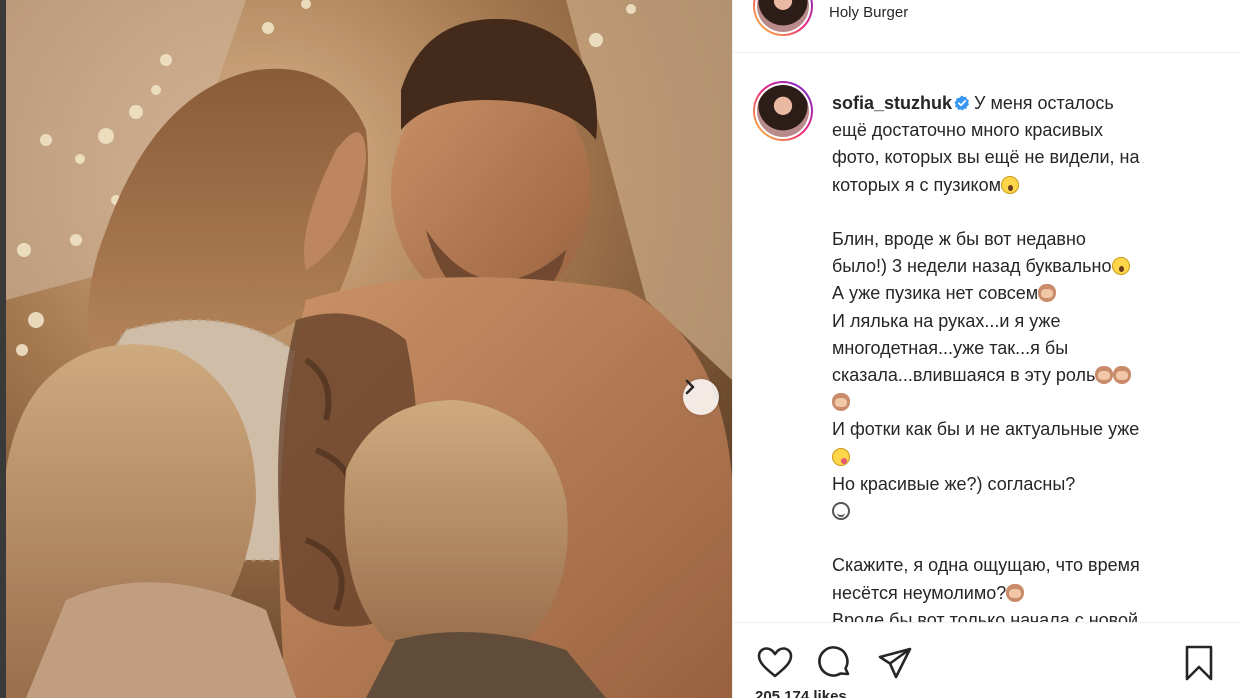 This screenshot has height=699, width=1240. What do you see at coordinates (986, 157) in the screenshot?
I see `caption-line: фото, которых вы ещё не видели, на` at bounding box center [986, 157].